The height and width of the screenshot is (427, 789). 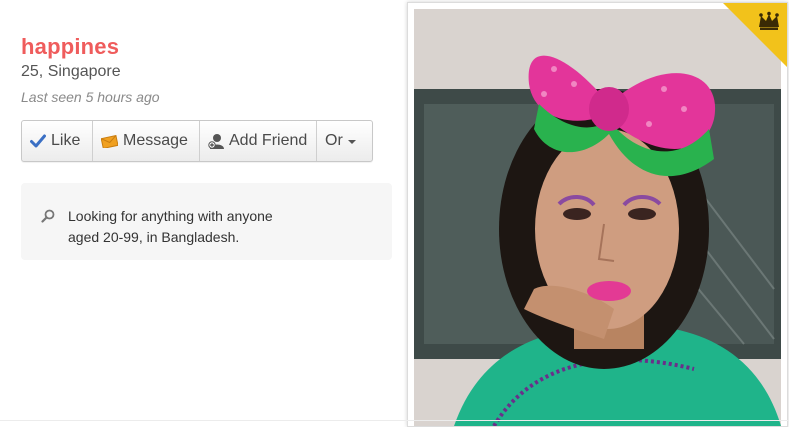 I want to click on crown-icon, so click(x=769, y=23).